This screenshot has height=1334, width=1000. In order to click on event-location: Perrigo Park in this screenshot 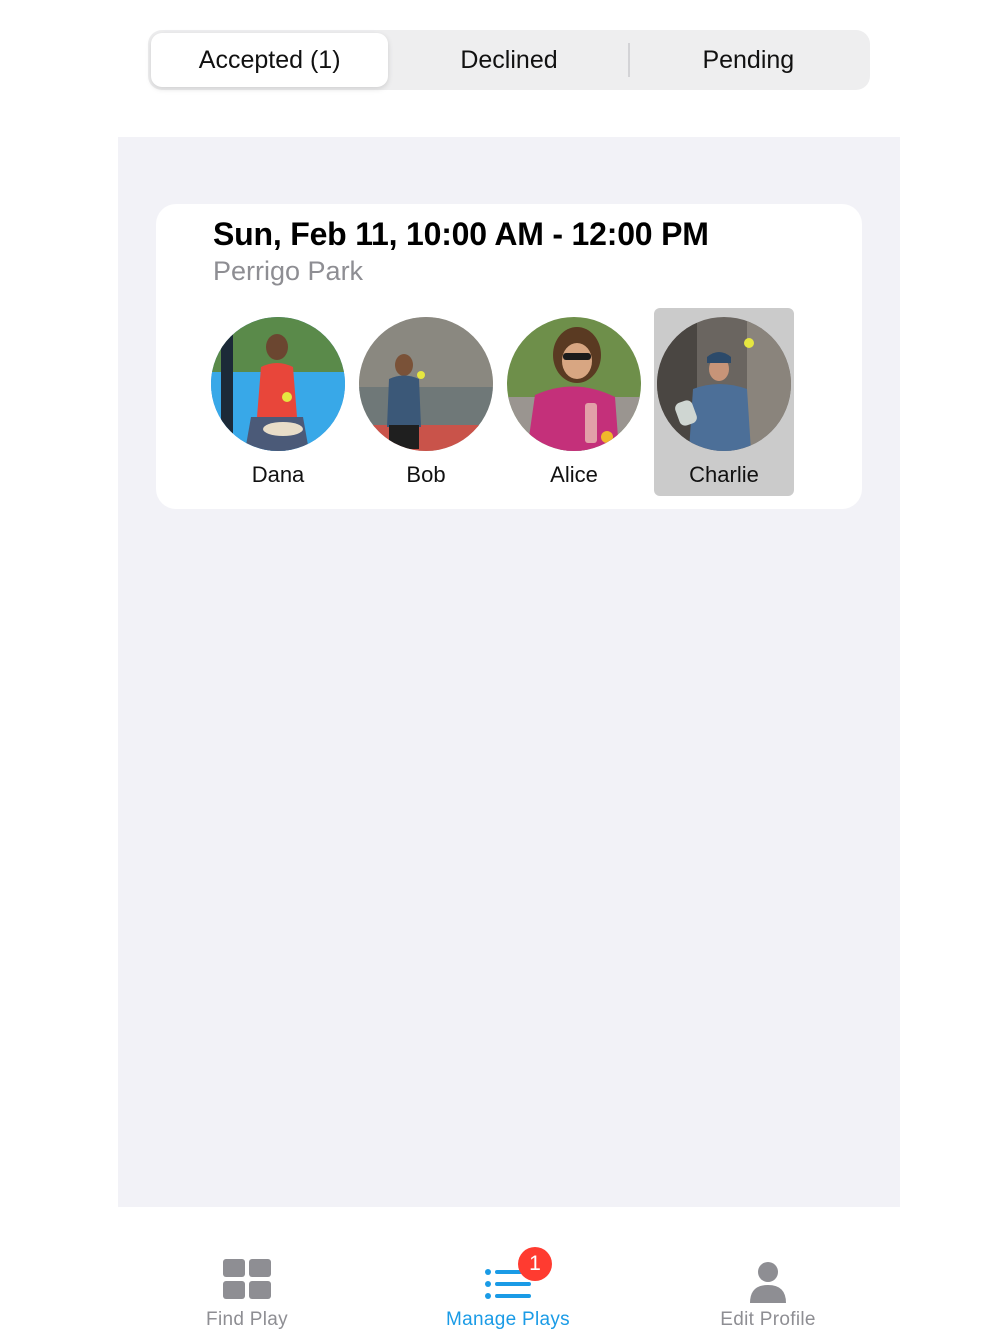, I will do `click(288, 271)`.